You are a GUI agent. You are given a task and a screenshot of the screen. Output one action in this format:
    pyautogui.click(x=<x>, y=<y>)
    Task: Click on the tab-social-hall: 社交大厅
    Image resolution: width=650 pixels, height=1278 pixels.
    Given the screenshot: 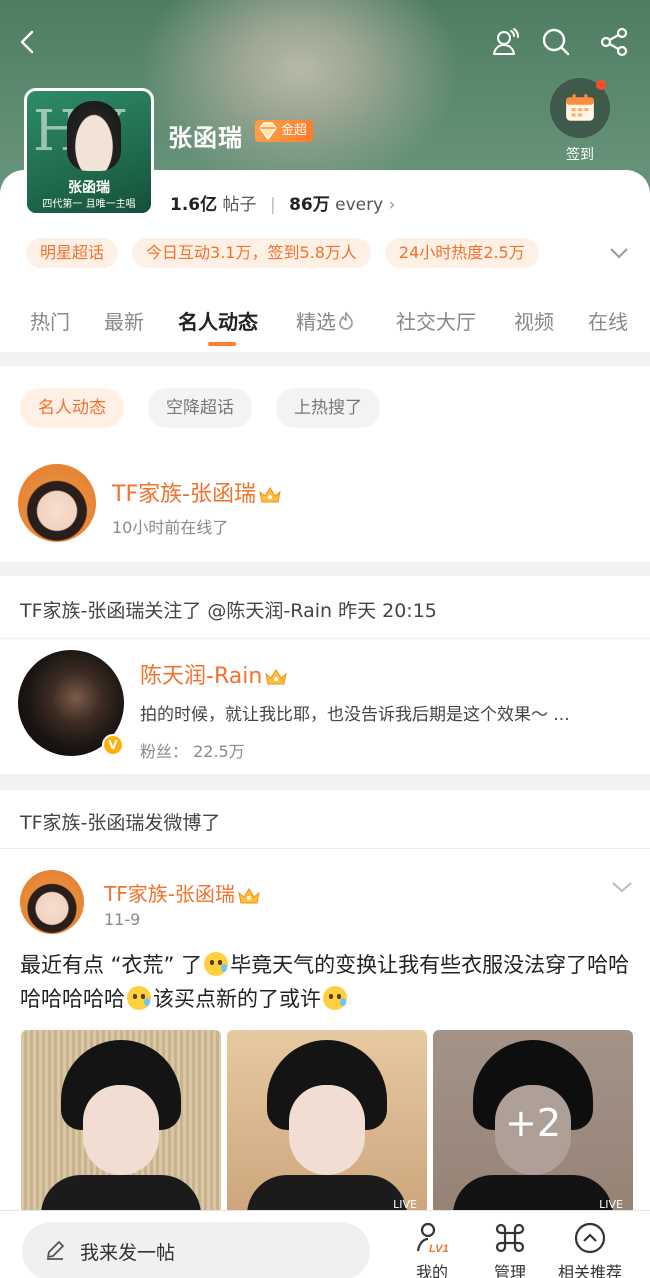 What is the action you would take?
    pyautogui.click(x=436, y=320)
    